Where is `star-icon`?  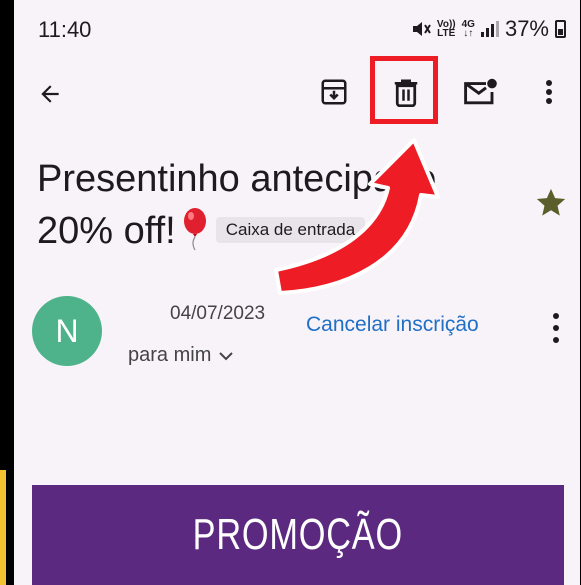 star-icon is located at coordinates (551, 203).